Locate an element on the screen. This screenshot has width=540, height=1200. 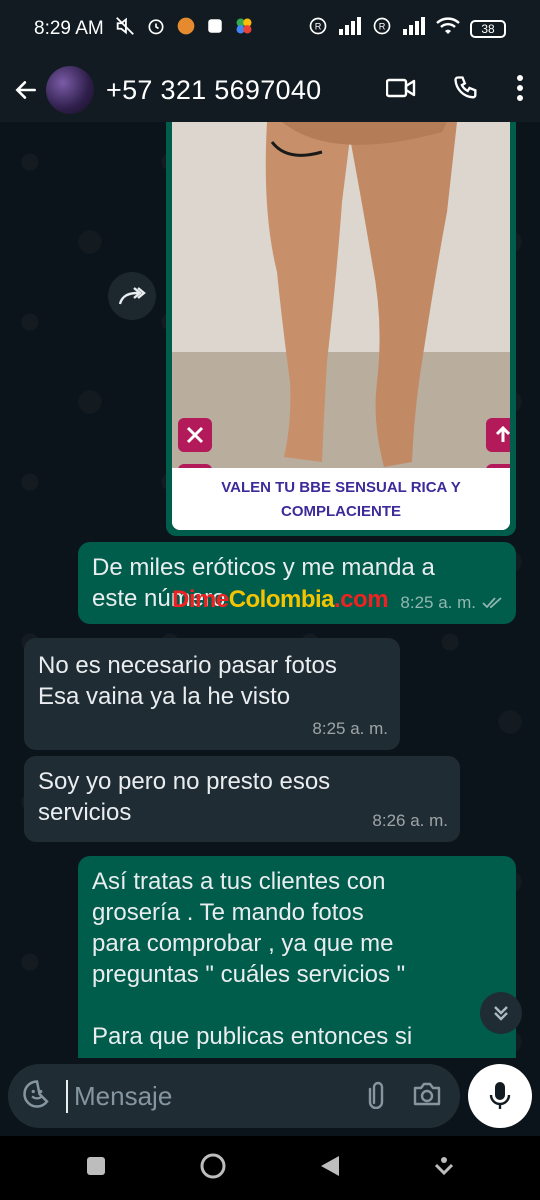
status-time: 8:29 AM is located at coordinates (69, 28).